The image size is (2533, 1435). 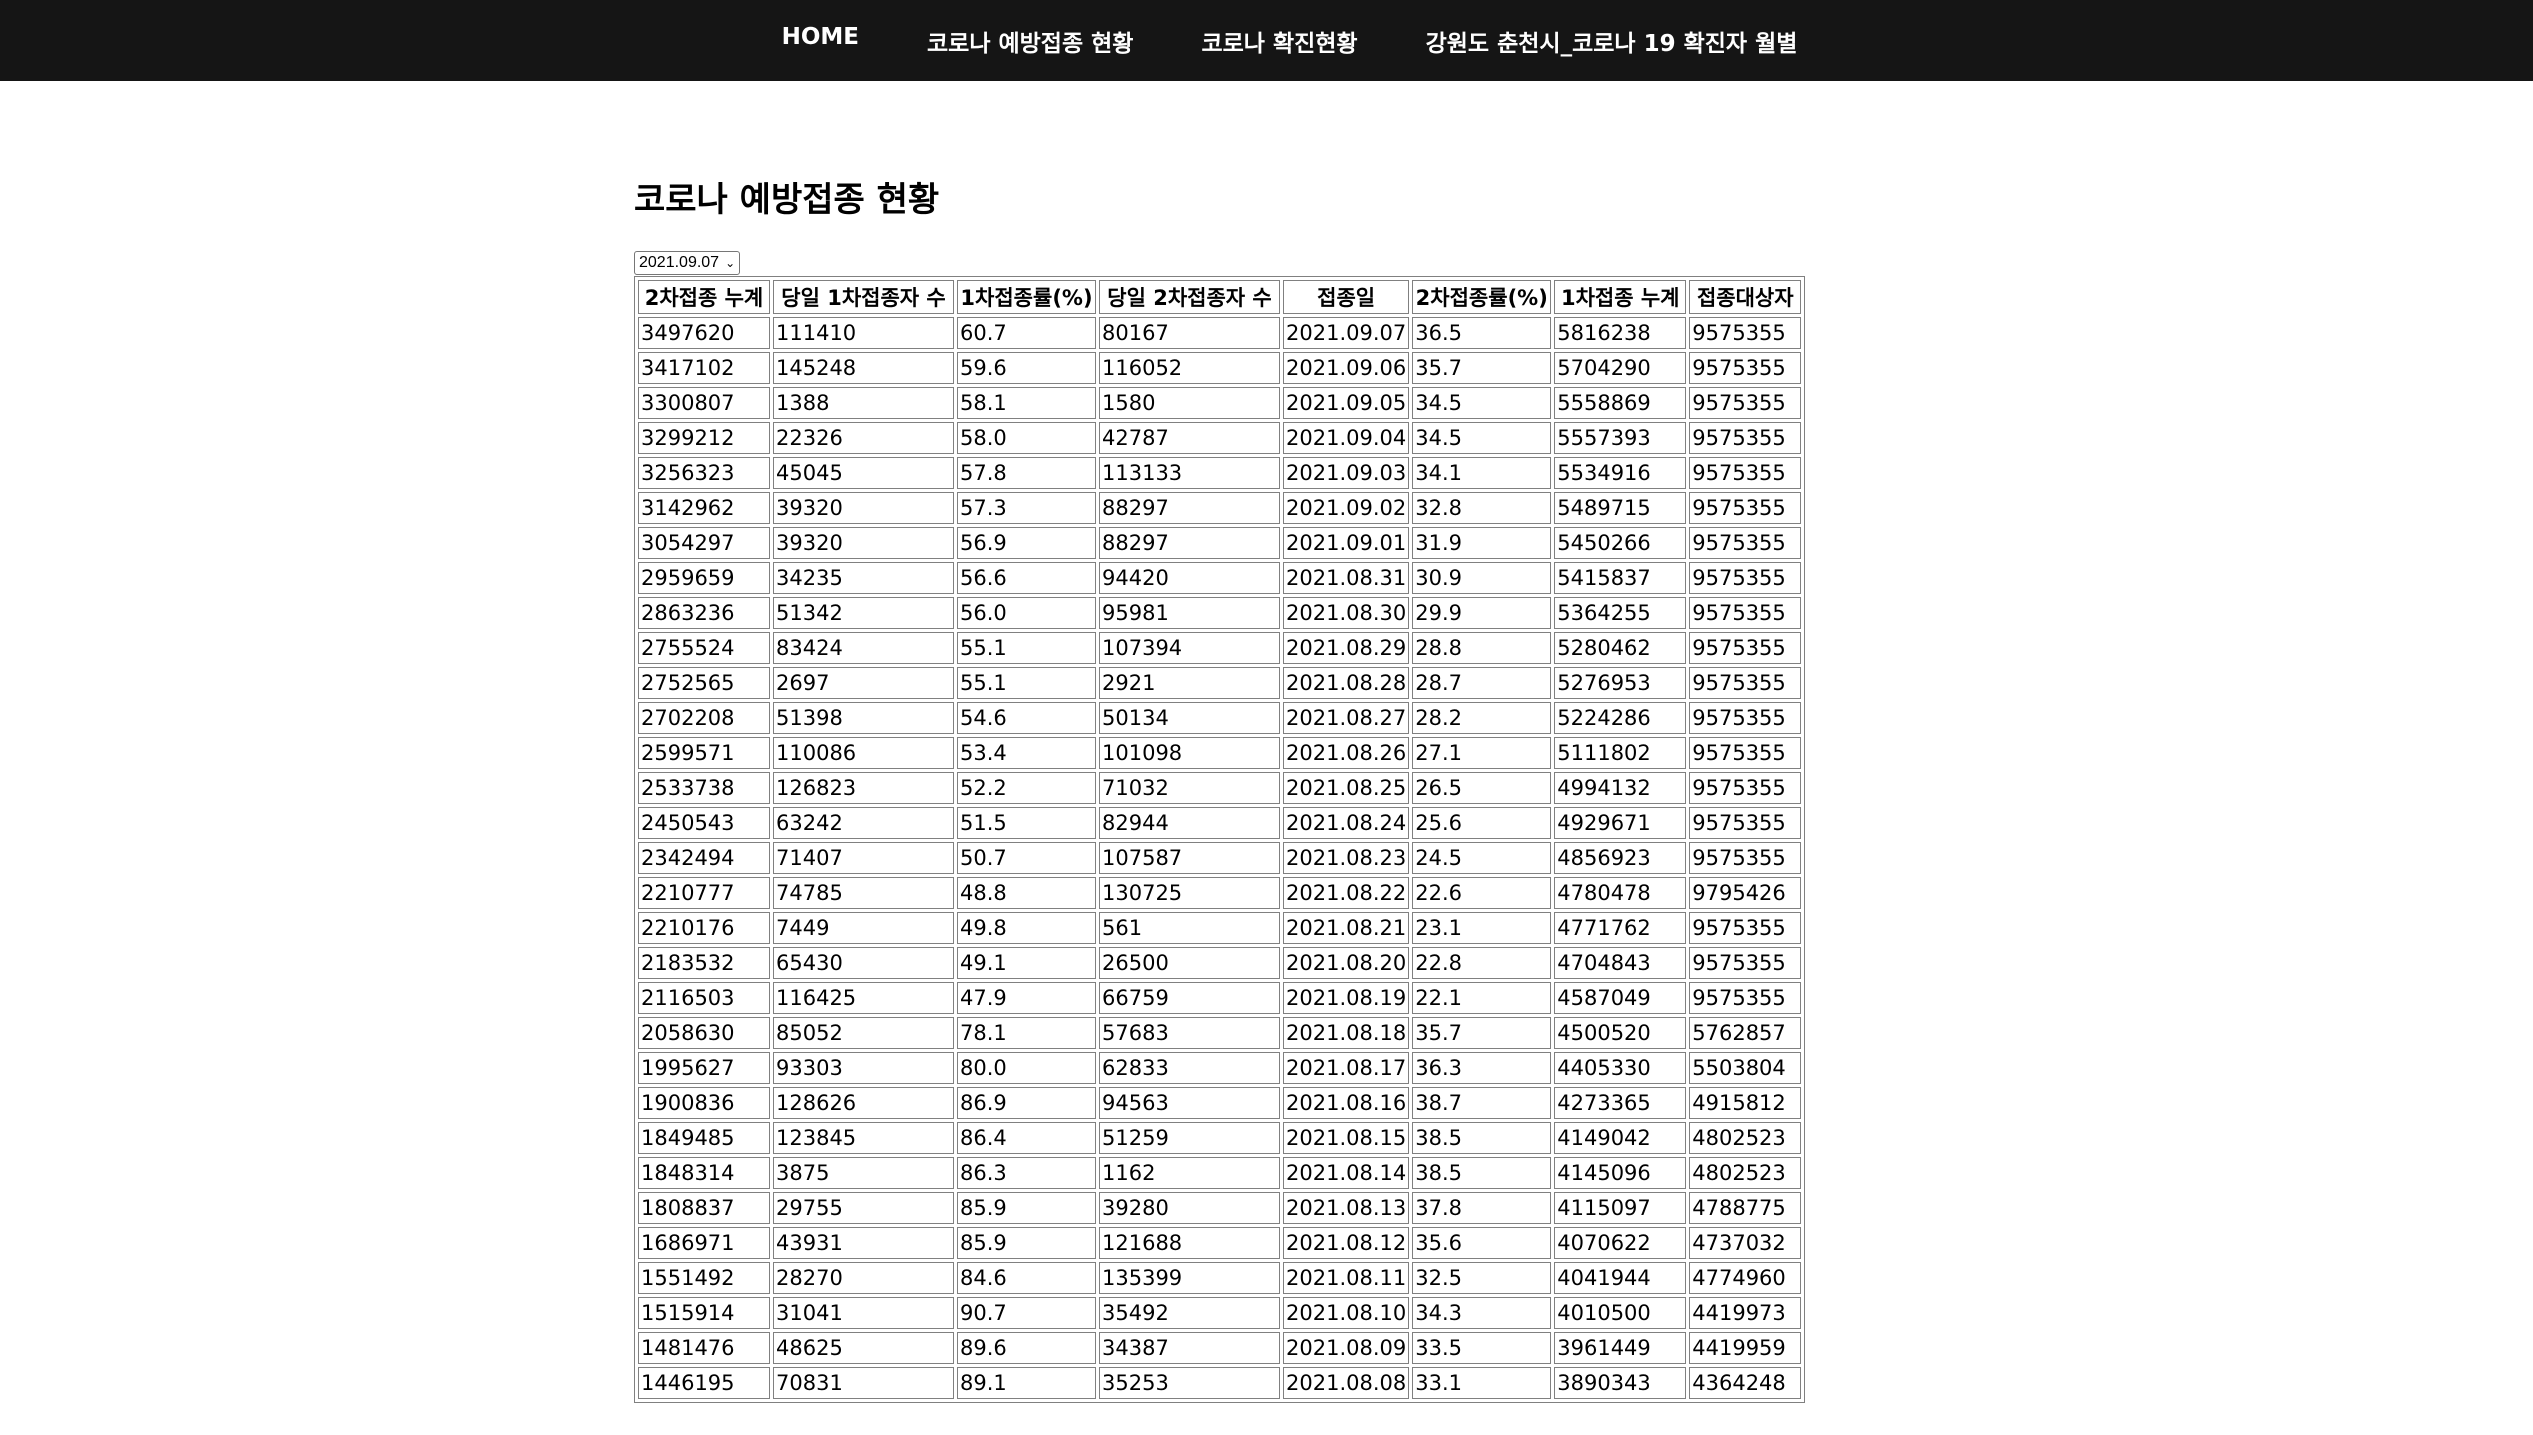 I want to click on table-cell: 2863236, so click(x=704, y=612).